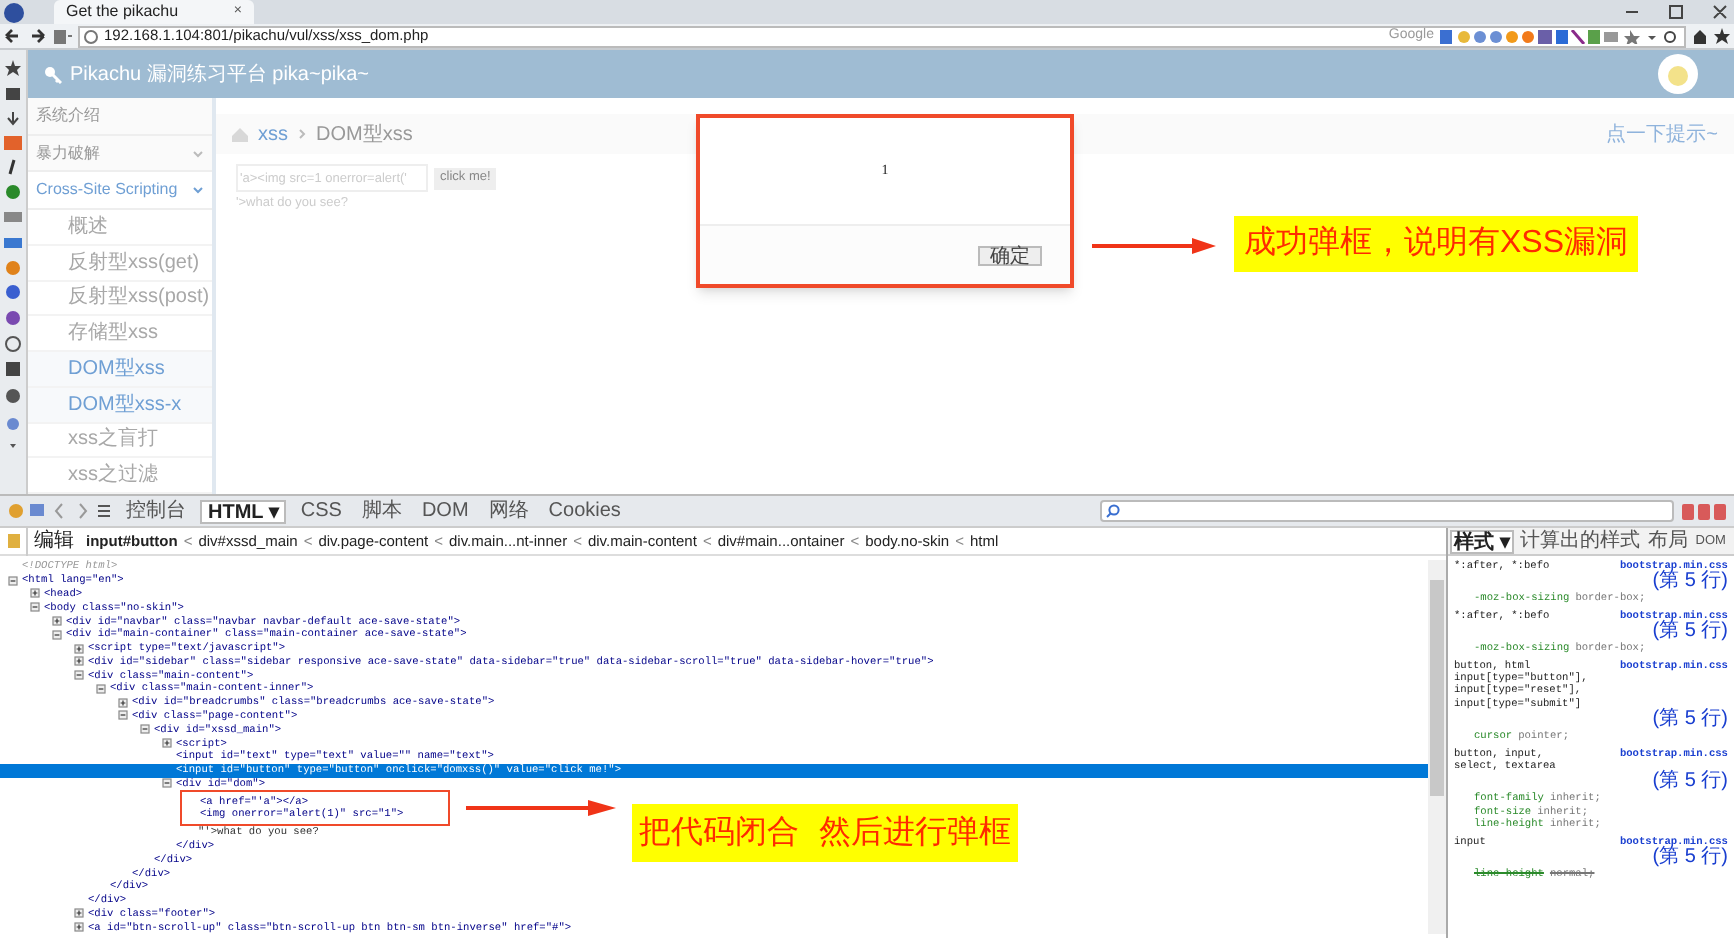 The image size is (1734, 938). What do you see at coordinates (825, 833) in the screenshot?
I see `annotation-label: 把代码闭合 然后进行弹框` at bounding box center [825, 833].